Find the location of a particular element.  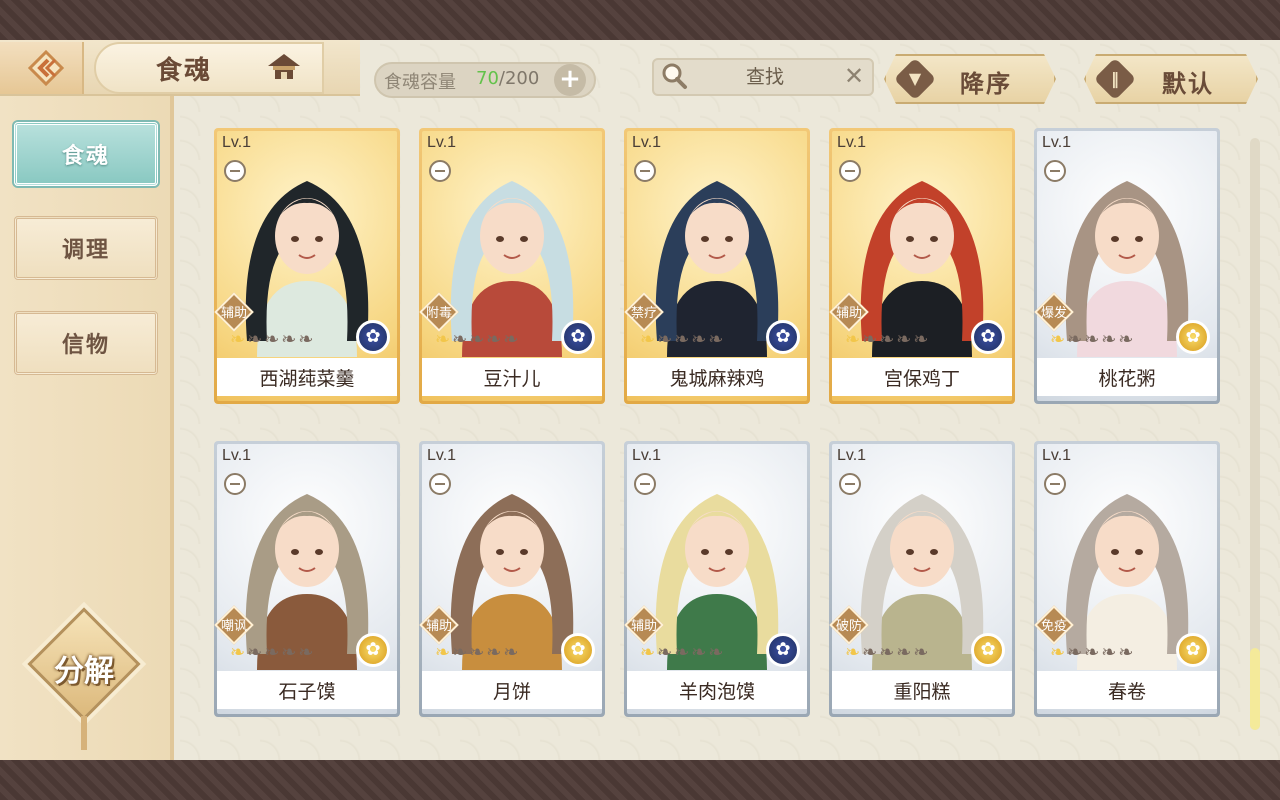

pagoda-icon is located at coordinates (284, 66).